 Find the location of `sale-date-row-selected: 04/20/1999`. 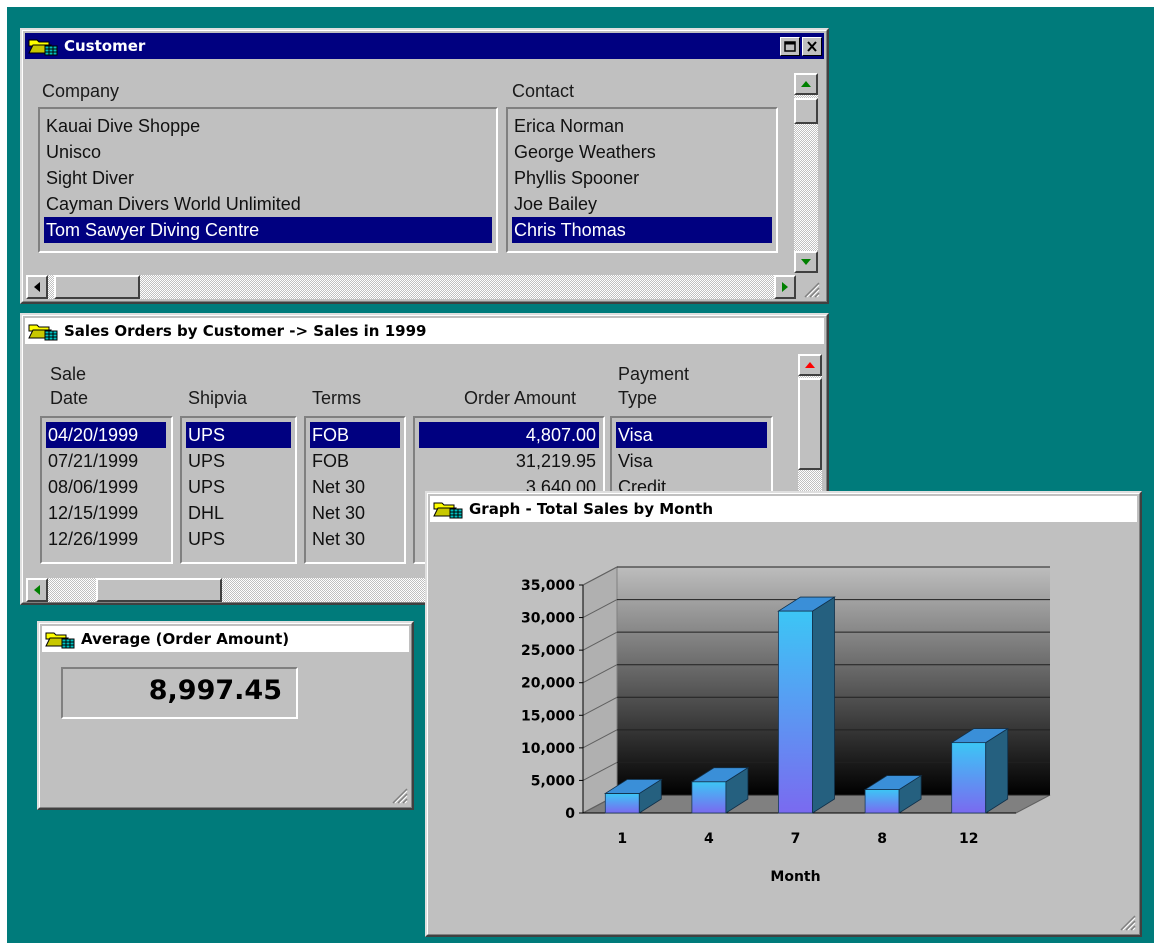

sale-date-row-selected: 04/20/1999 is located at coordinates (106, 435).